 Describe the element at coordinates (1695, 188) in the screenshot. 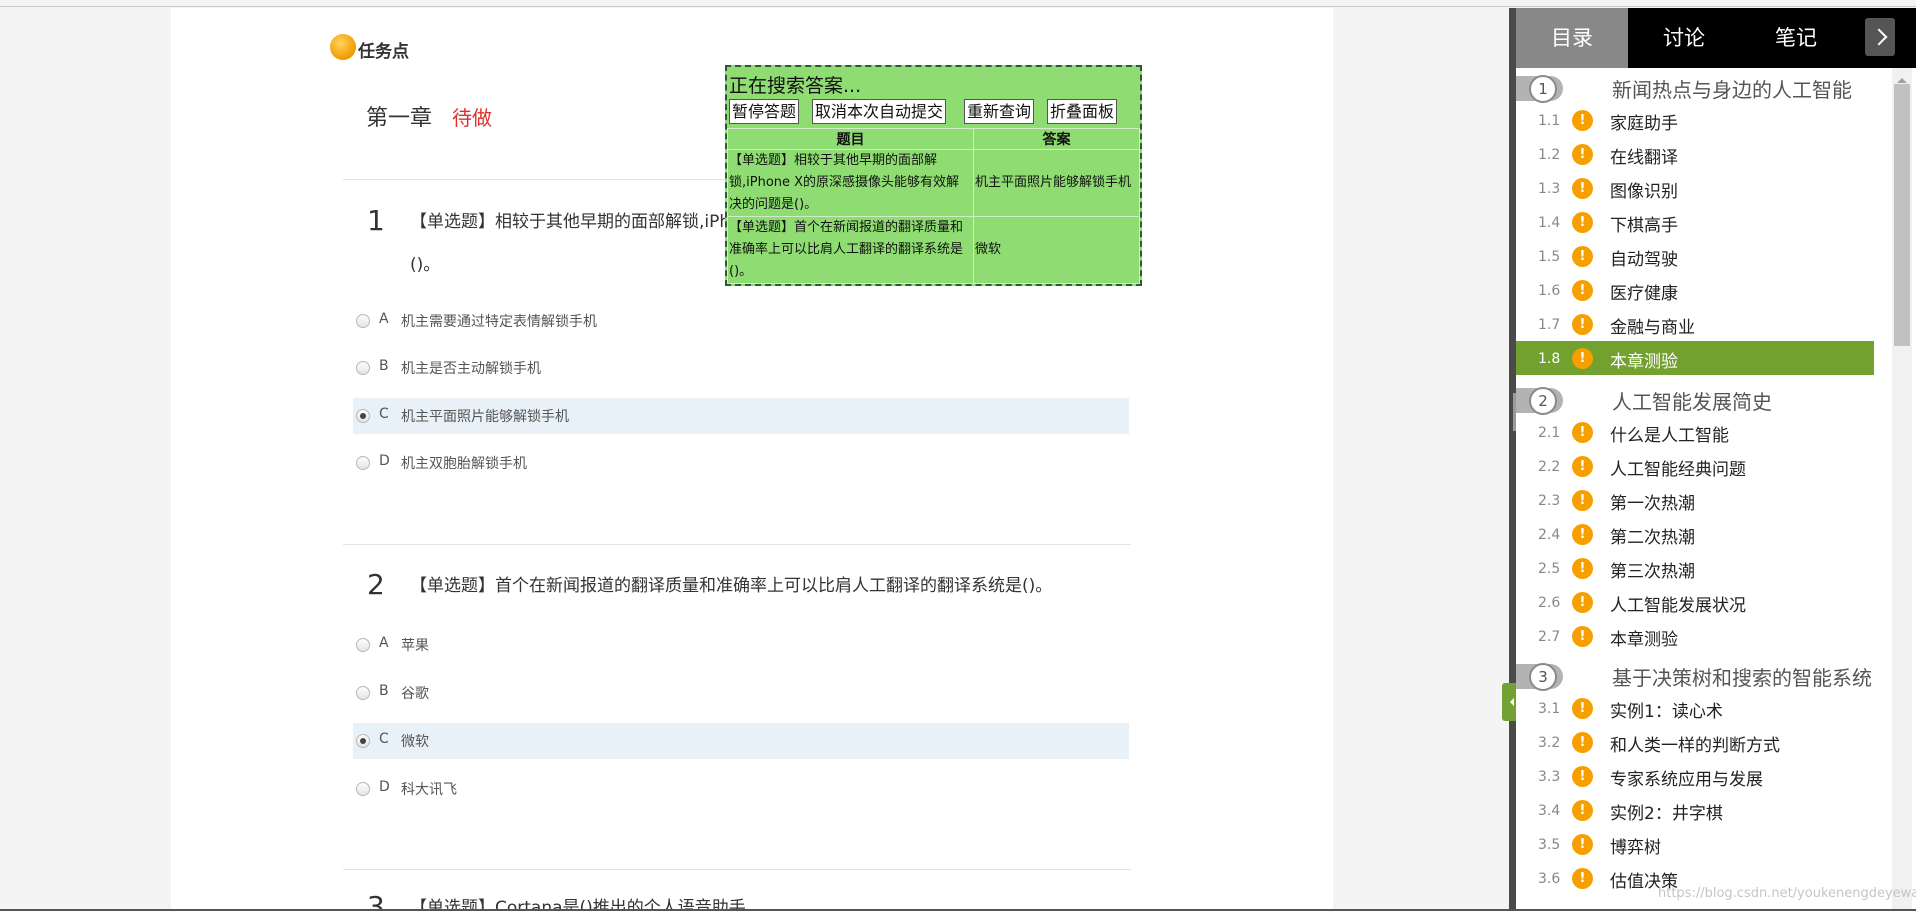

I see `sidebar-item-1-3: 1.3 ! 图像识别` at that location.